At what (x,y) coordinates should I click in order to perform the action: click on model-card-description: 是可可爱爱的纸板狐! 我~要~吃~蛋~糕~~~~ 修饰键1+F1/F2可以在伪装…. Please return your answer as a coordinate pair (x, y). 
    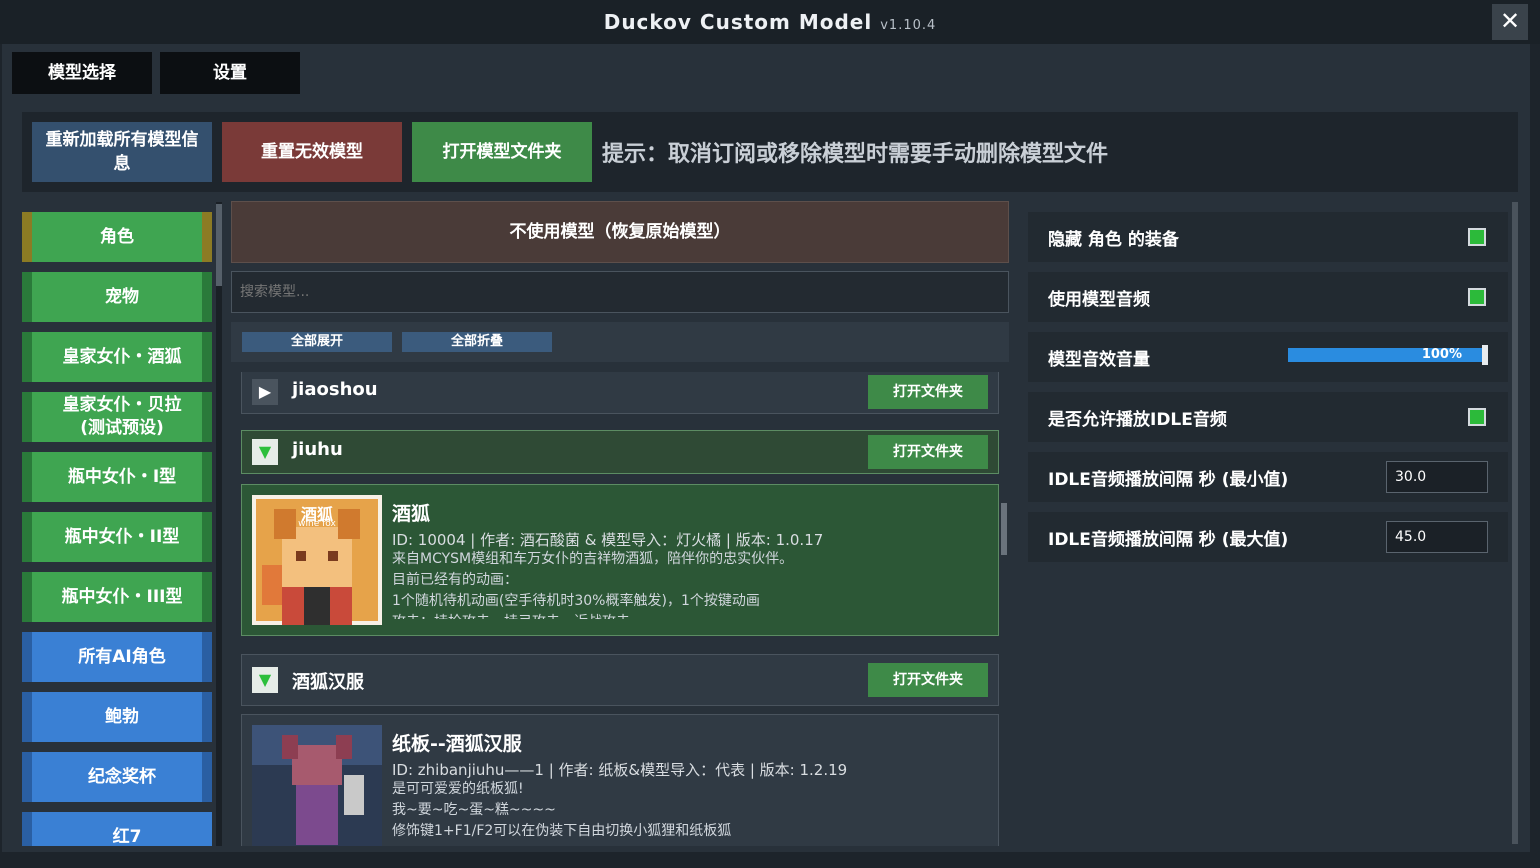
    Looking at the image, I should click on (562, 810).